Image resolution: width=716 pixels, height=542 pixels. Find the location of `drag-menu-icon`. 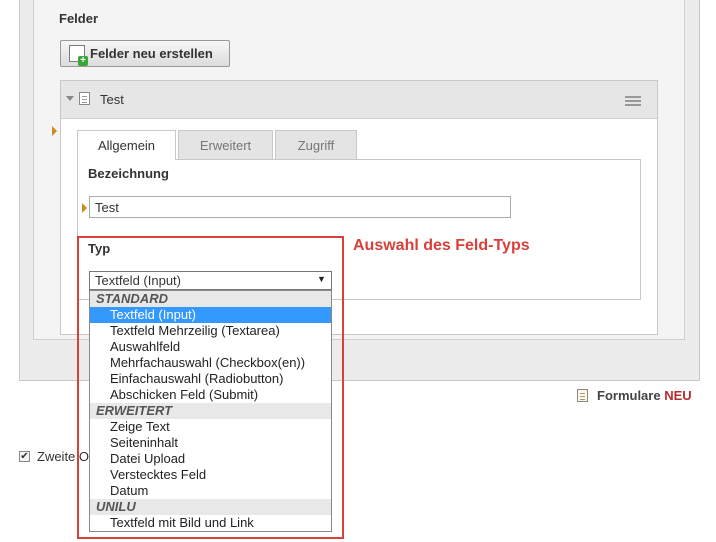

drag-menu-icon is located at coordinates (633, 101).